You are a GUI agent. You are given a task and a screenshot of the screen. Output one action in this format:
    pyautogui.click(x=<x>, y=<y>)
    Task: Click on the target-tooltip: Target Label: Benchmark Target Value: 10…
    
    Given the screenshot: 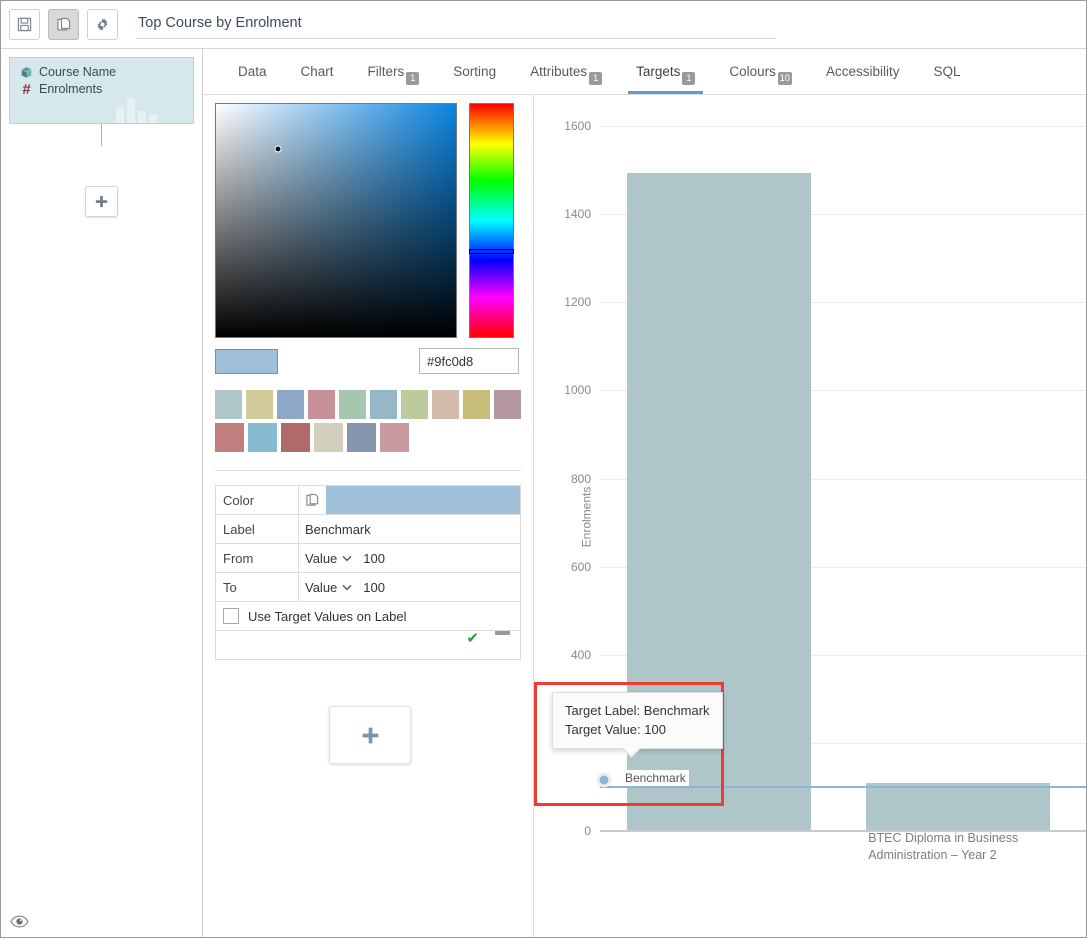 What is the action you would take?
    pyautogui.click(x=637, y=720)
    